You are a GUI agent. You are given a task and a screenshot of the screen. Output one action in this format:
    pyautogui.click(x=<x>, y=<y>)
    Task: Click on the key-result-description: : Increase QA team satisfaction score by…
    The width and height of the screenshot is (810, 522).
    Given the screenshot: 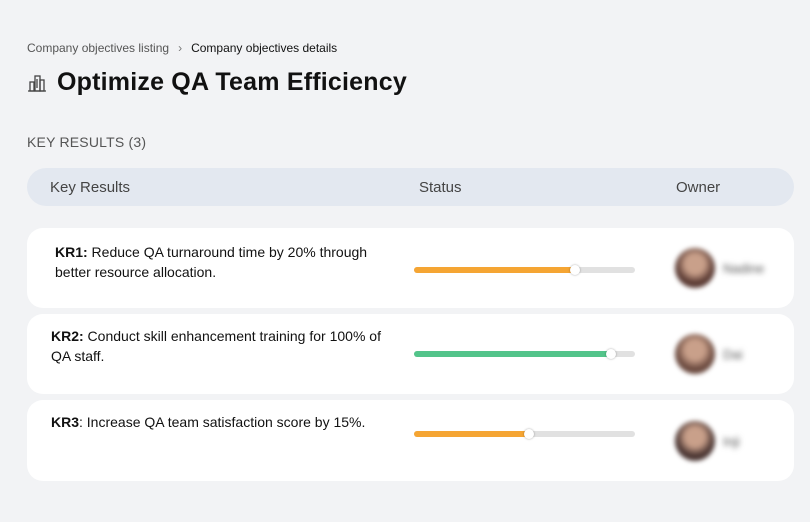 What is the action you would take?
    pyautogui.click(x=222, y=422)
    